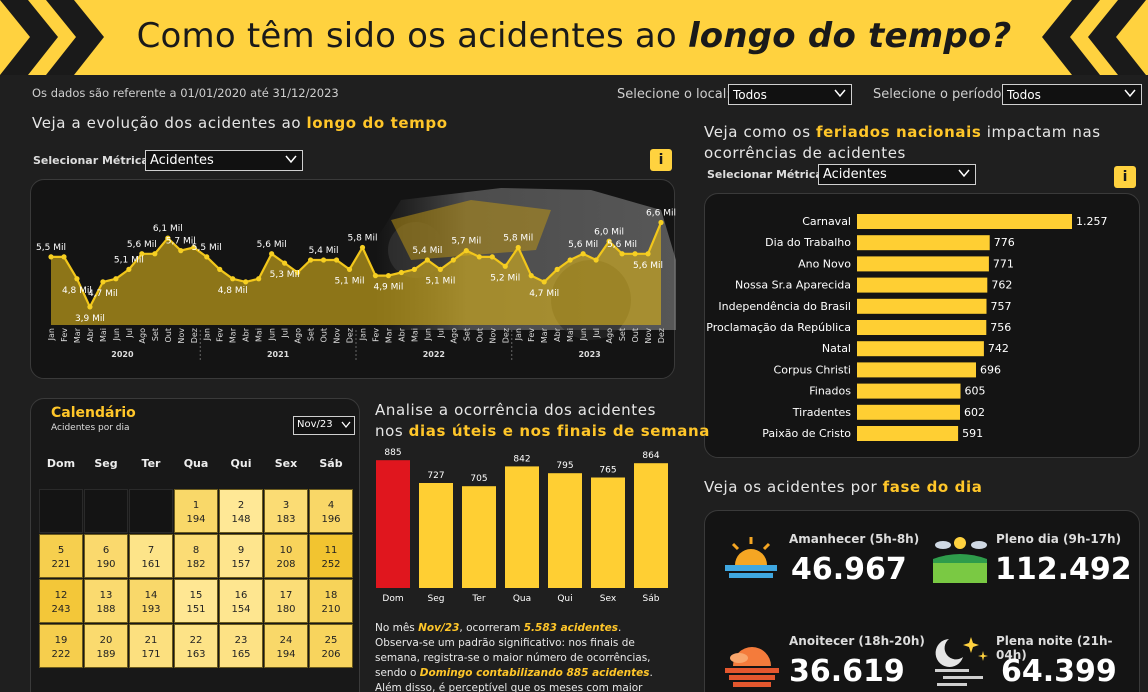 This screenshot has width=1148, height=692. I want to click on calendar-day-cell: 7 161, so click(151, 556).